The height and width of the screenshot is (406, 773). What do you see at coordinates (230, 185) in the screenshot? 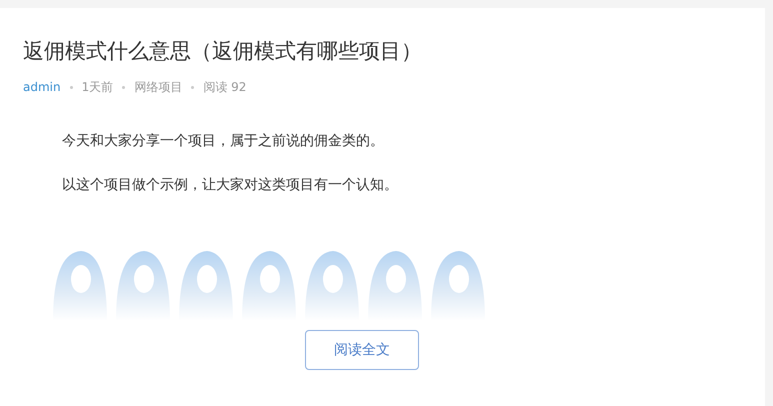
I see `paragraph: 以这个项目做个示例，让大家对这类项目有一个认知。` at bounding box center [230, 185].